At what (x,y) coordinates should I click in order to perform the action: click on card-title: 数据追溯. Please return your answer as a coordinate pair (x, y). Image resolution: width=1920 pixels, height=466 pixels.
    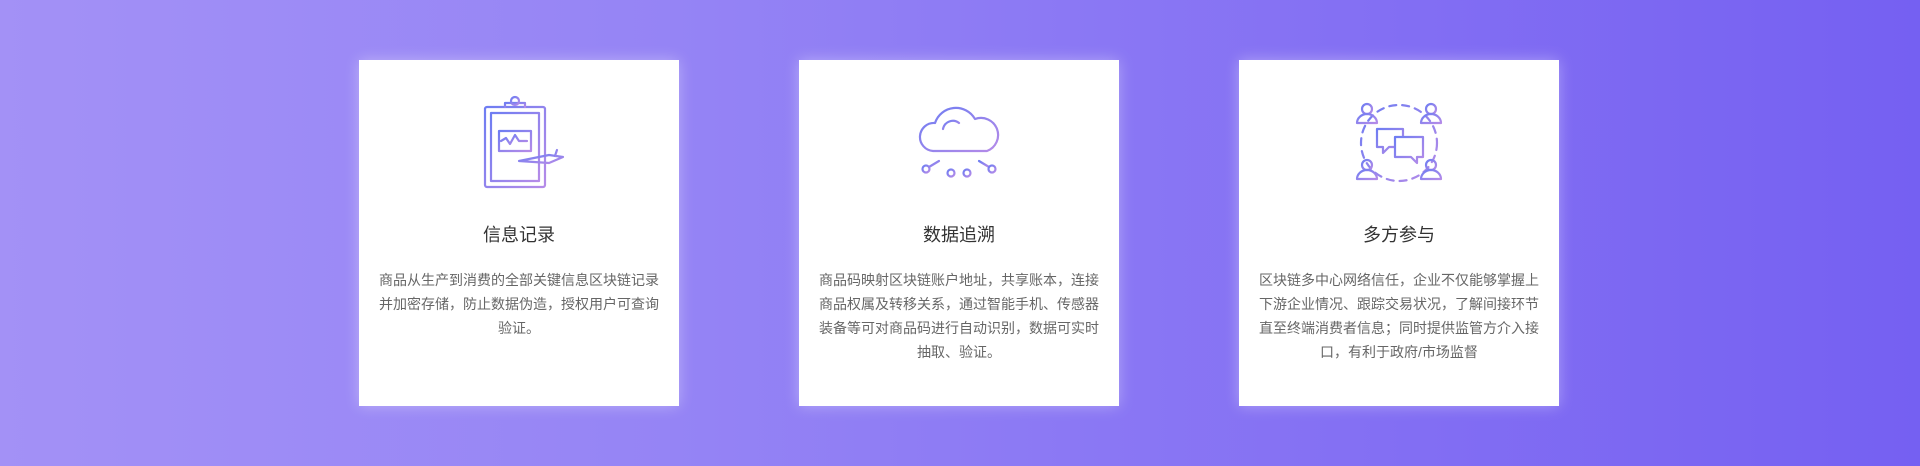
    Looking at the image, I should click on (959, 235).